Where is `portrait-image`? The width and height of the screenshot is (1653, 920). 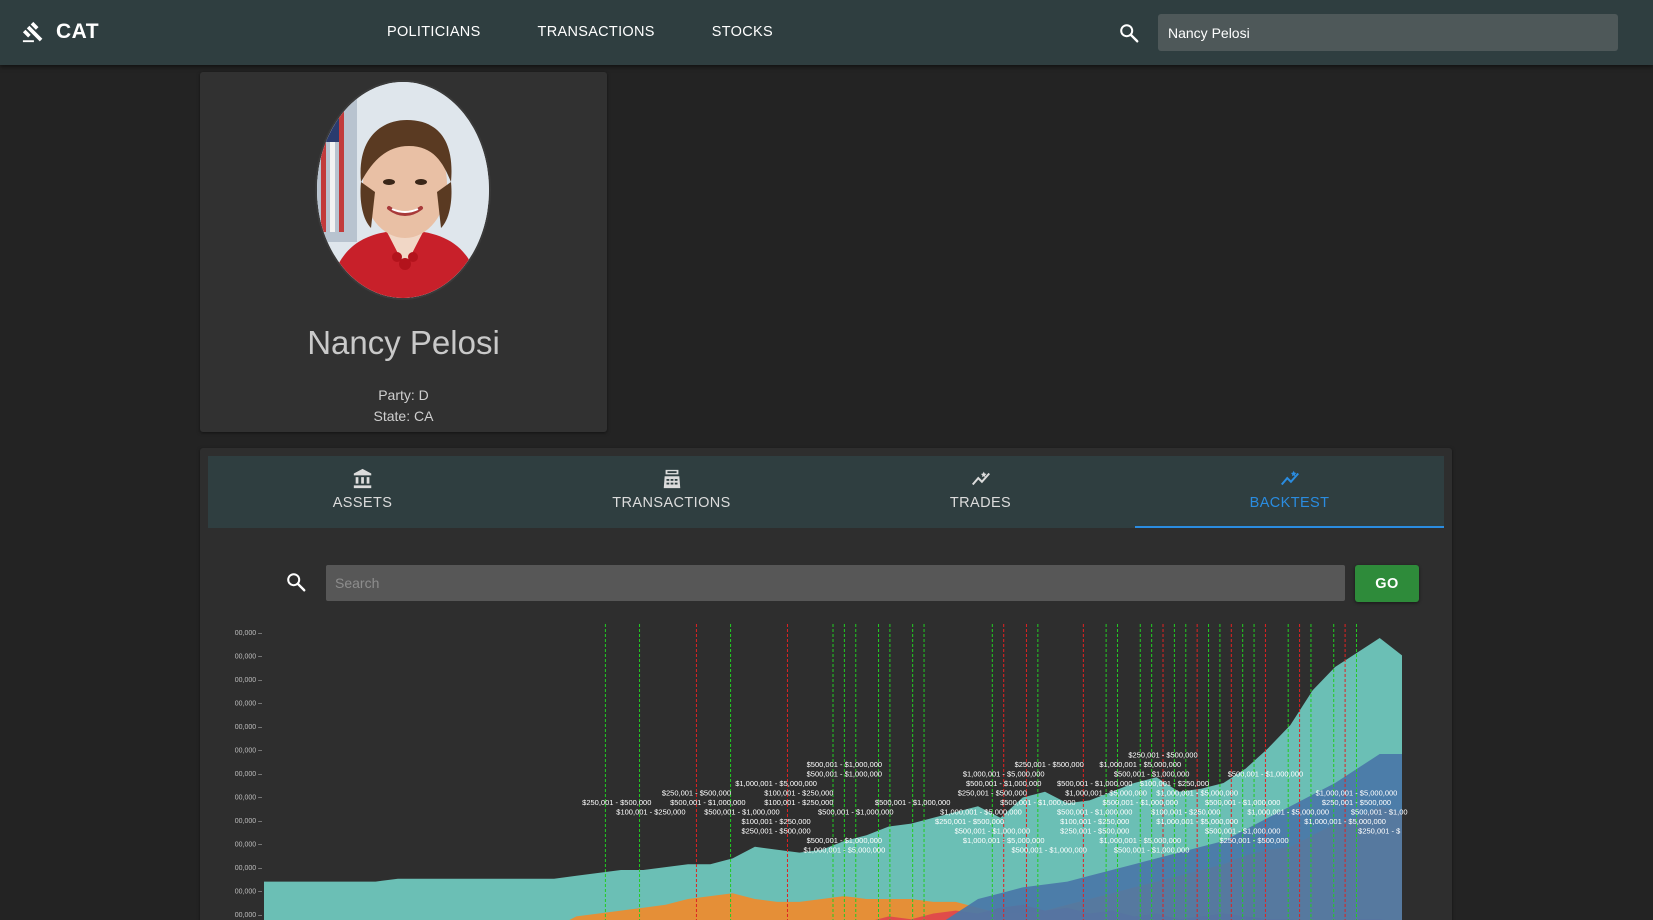
portrait-image is located at coordinates (403, 190).